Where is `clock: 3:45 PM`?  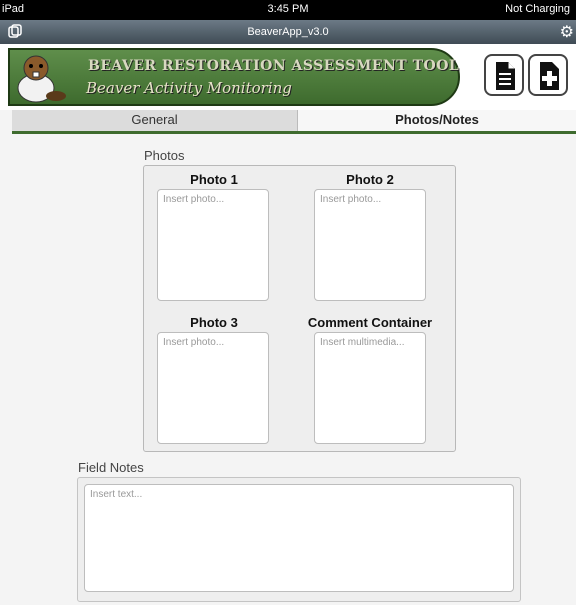 clock: 3:45 PM is located at coordinates (288, 9).